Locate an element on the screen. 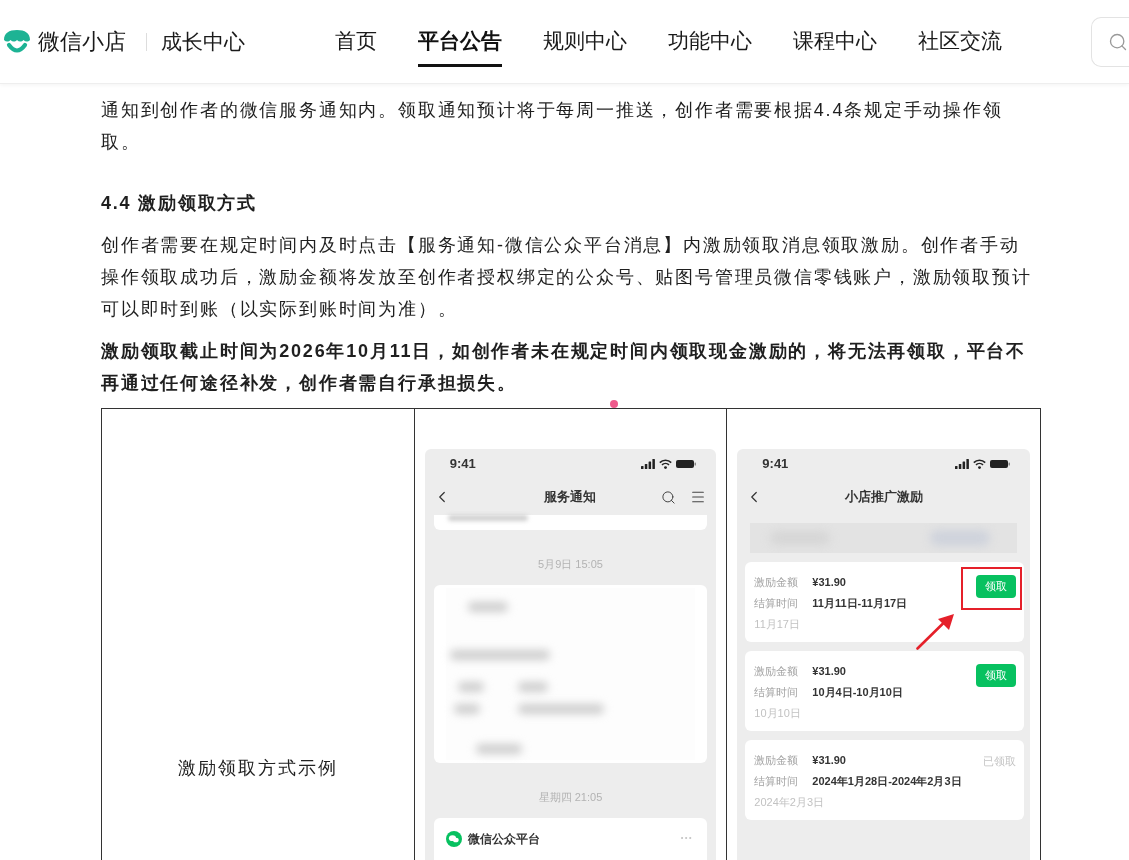  sender-name: 微信公众平台 is located at coordinates (503, 839).